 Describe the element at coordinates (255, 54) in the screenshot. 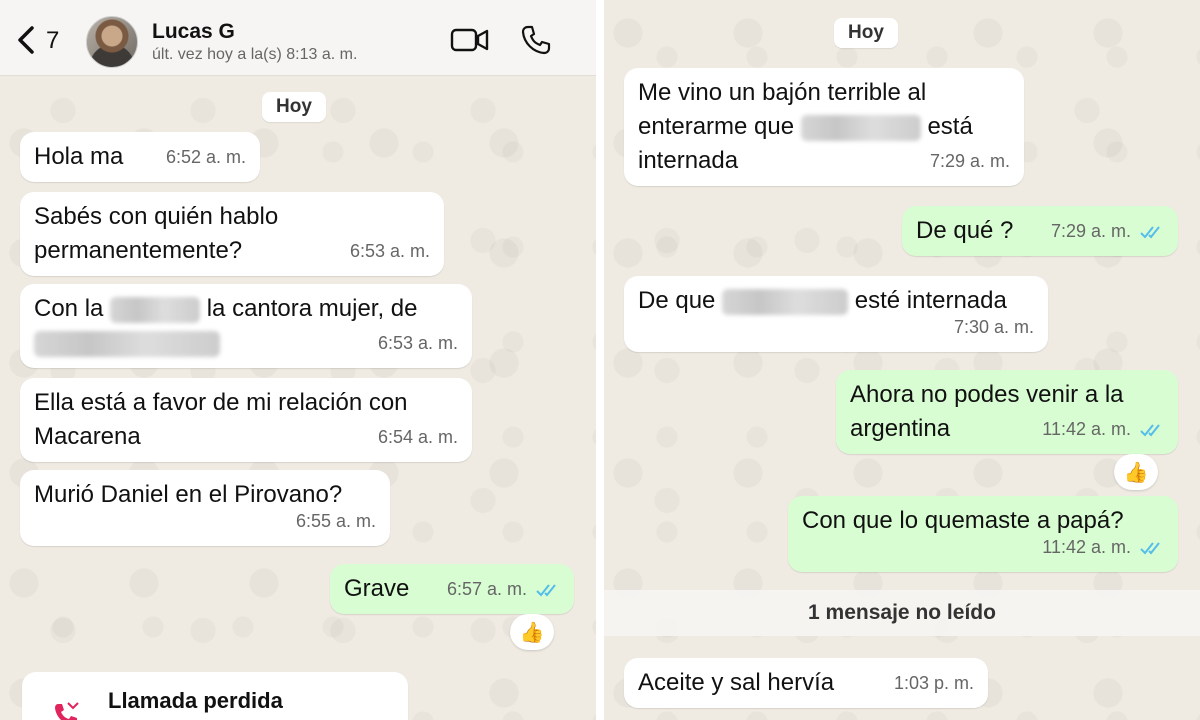

I see `last-seen-status: últ. vez hoy a la(s) 8:13 a. m.` at that location.